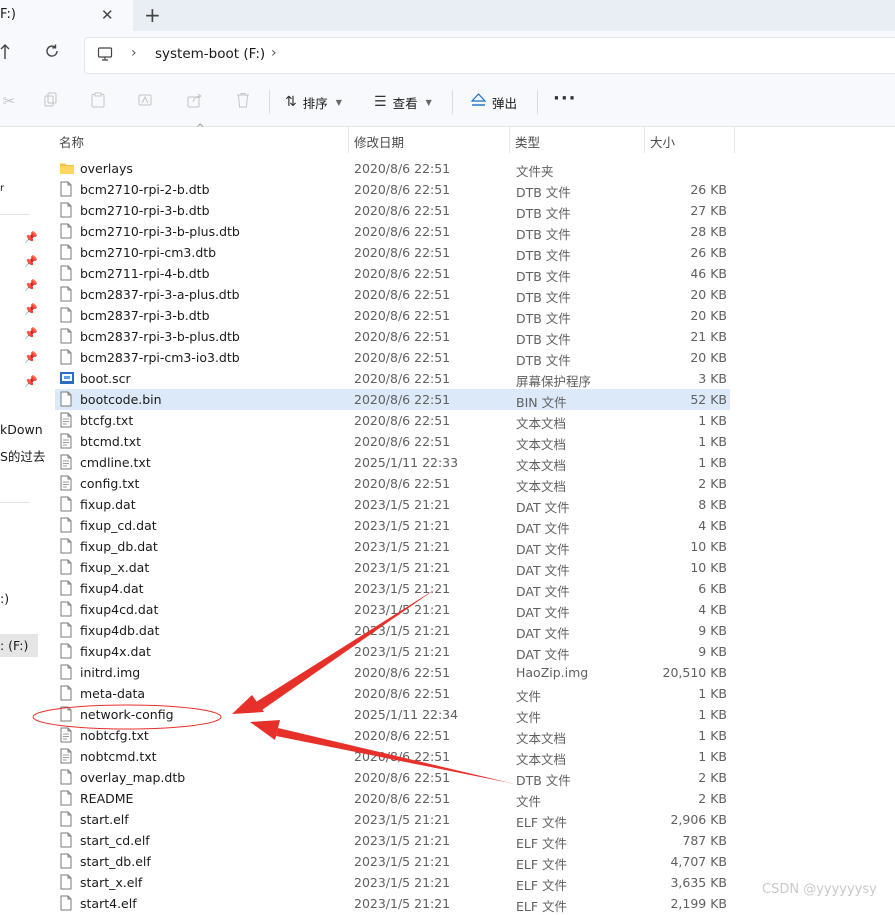  Describe the element at coordinates (392, 546) in the screenshot. I see `file-row: fixup_db.dat 2023/1/5 21:21 DAT 文件 10 KB` at that location.